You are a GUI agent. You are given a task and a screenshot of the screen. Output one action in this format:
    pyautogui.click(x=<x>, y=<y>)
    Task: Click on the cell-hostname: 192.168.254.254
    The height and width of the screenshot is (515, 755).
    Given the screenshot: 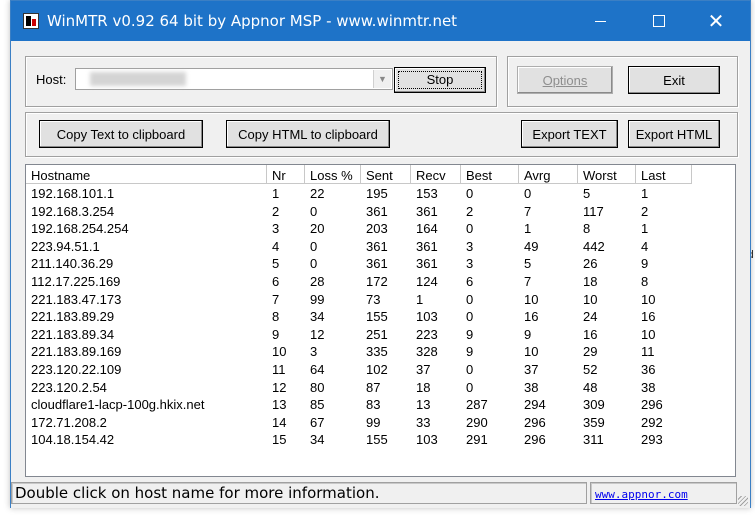 What is the action you would take?
    pyautogui.click(x=146, y=228)
    